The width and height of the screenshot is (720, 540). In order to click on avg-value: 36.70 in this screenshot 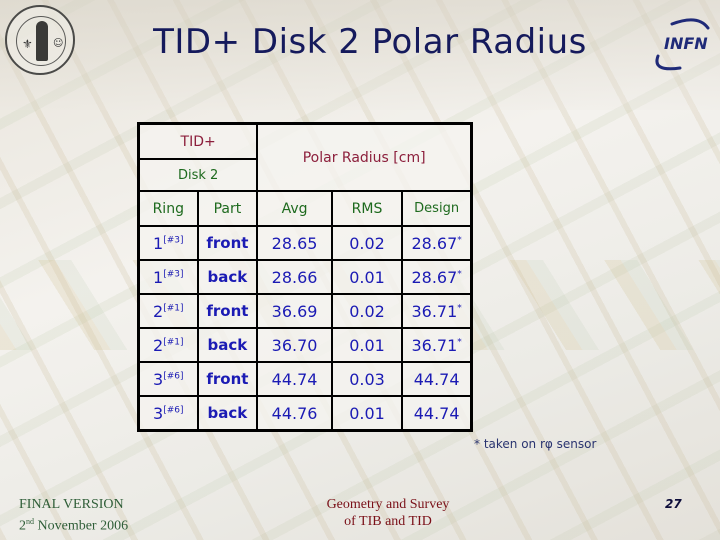, I will do `click(294, 345)`.